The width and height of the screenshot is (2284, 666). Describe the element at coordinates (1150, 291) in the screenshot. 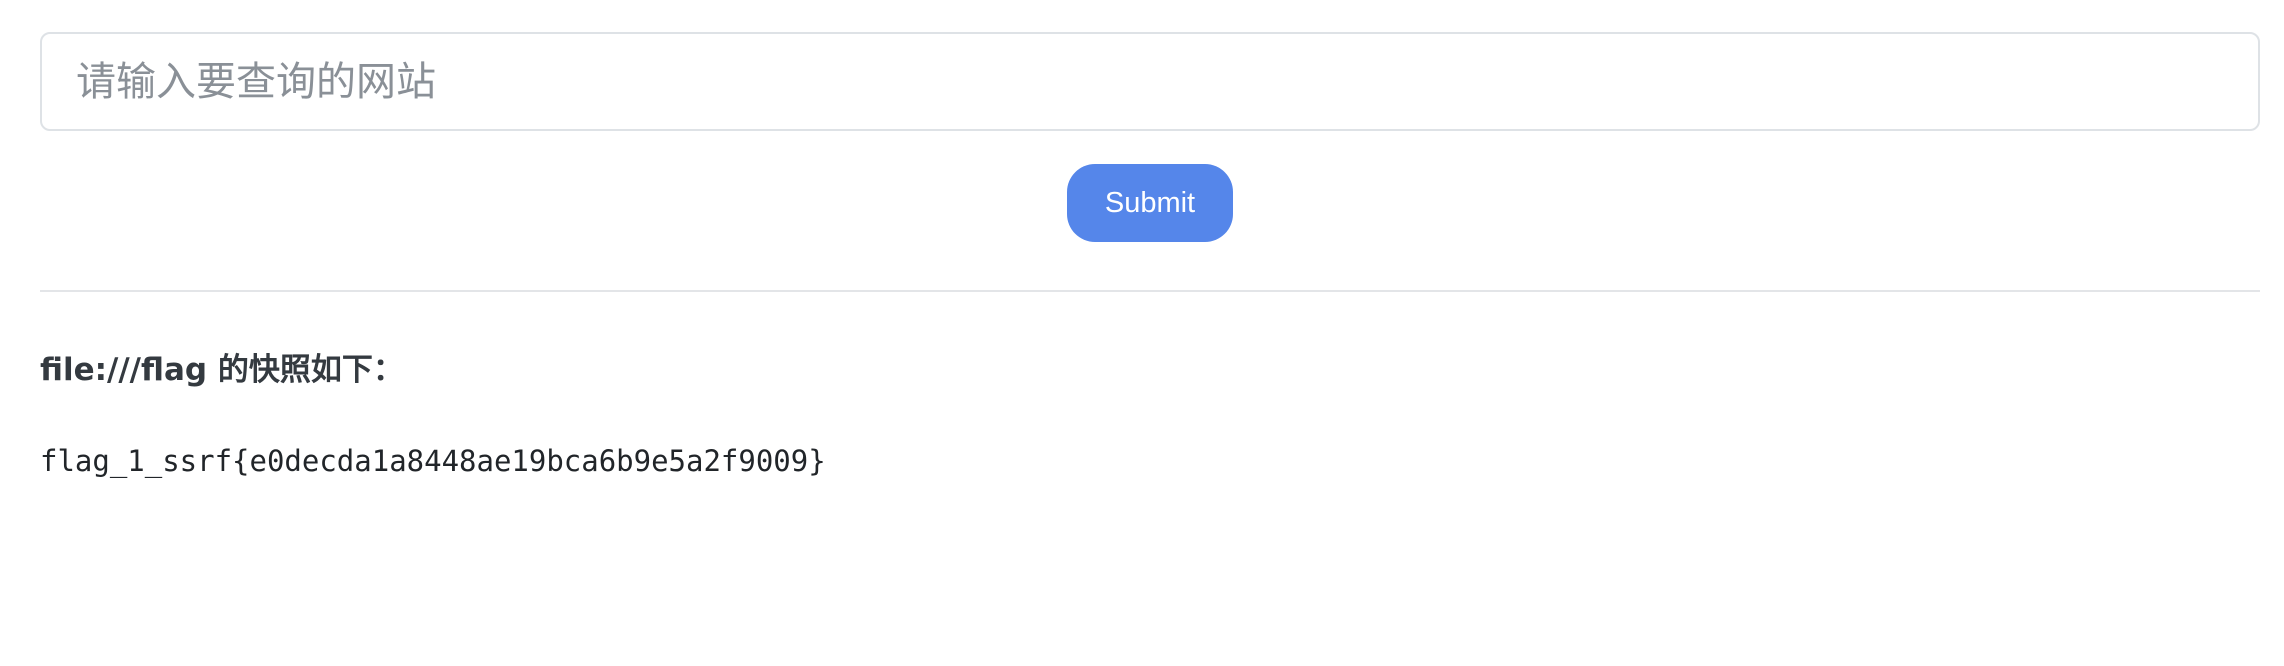

I see `divider` at that location.